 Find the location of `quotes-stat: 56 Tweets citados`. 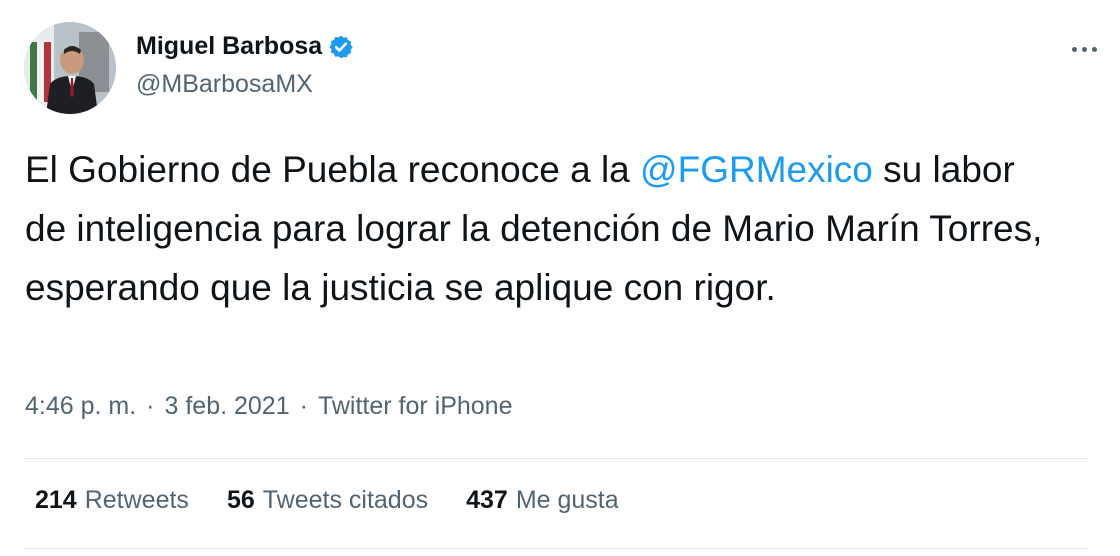

quotes-stat: 56 Tweets citados is located at coordinates (327, 500).